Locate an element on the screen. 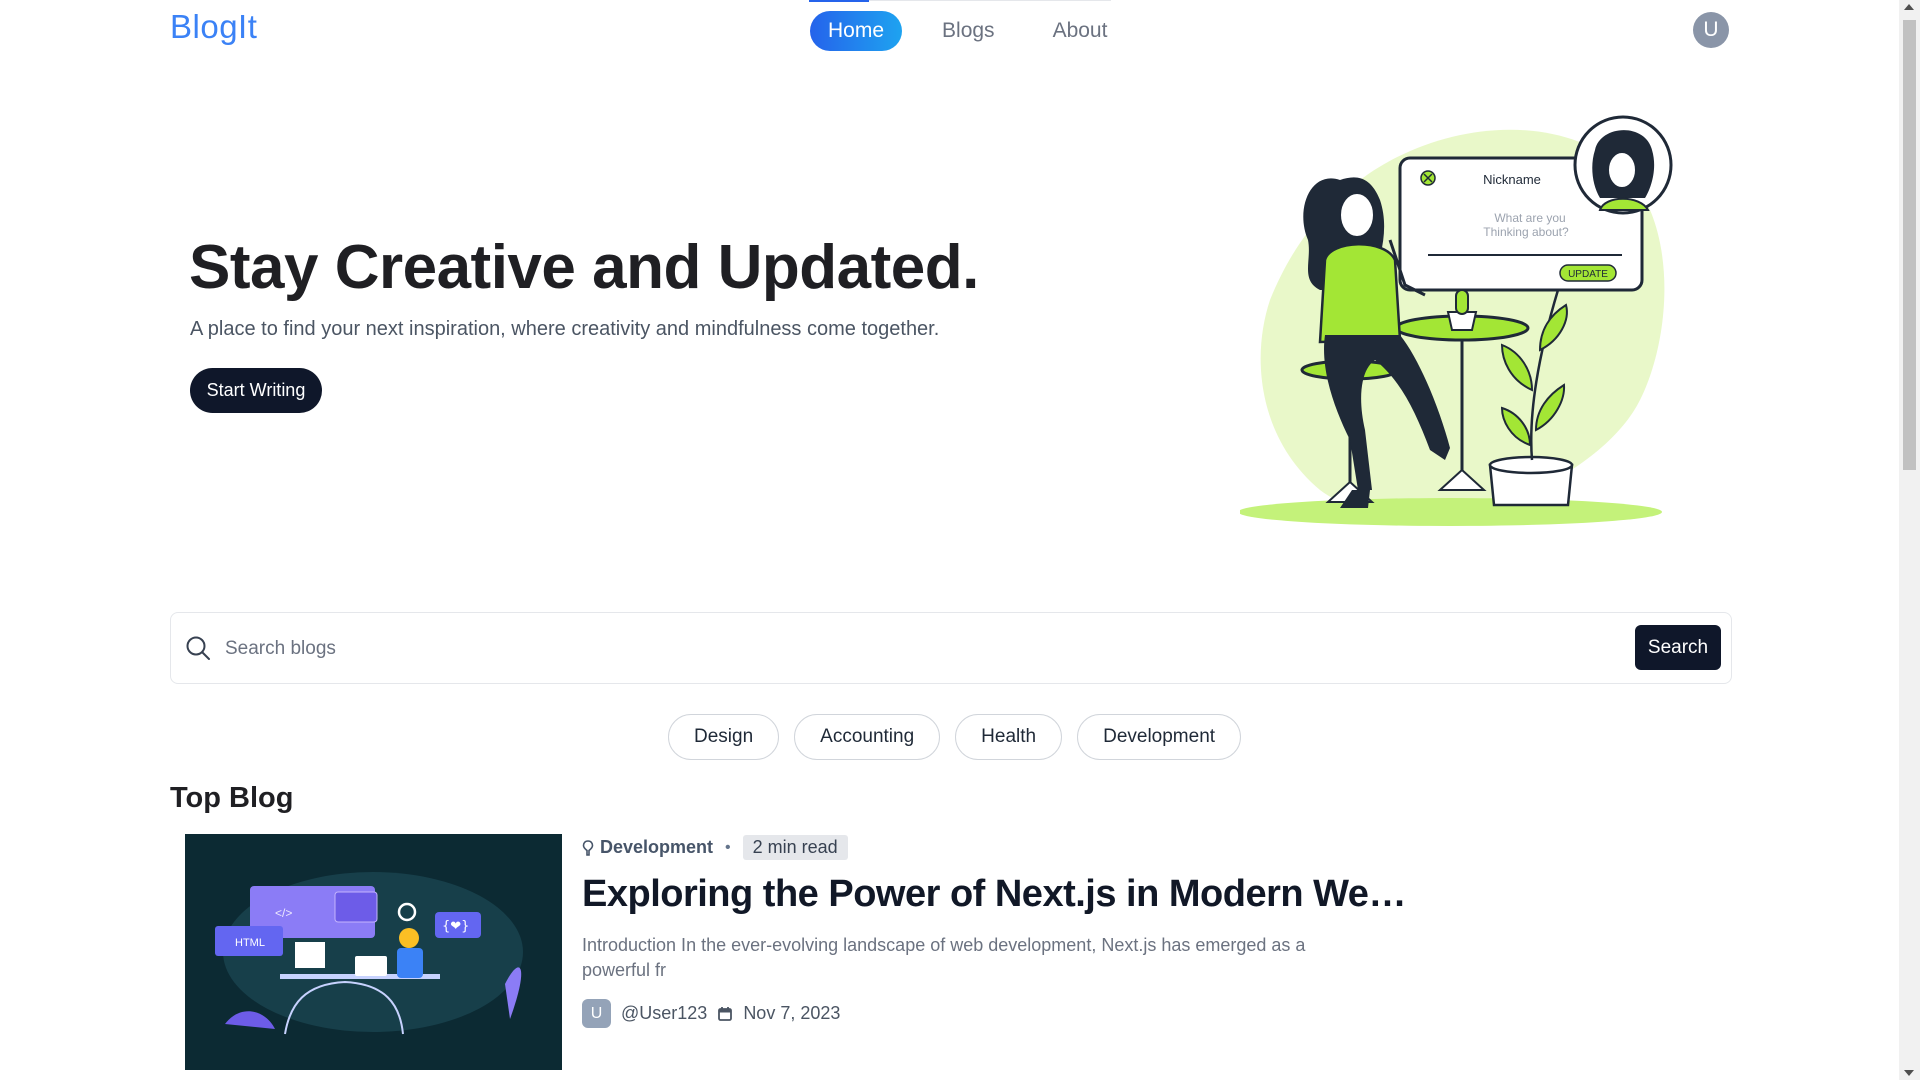  author-name: @User123 is located at coordinates (664, 1013).